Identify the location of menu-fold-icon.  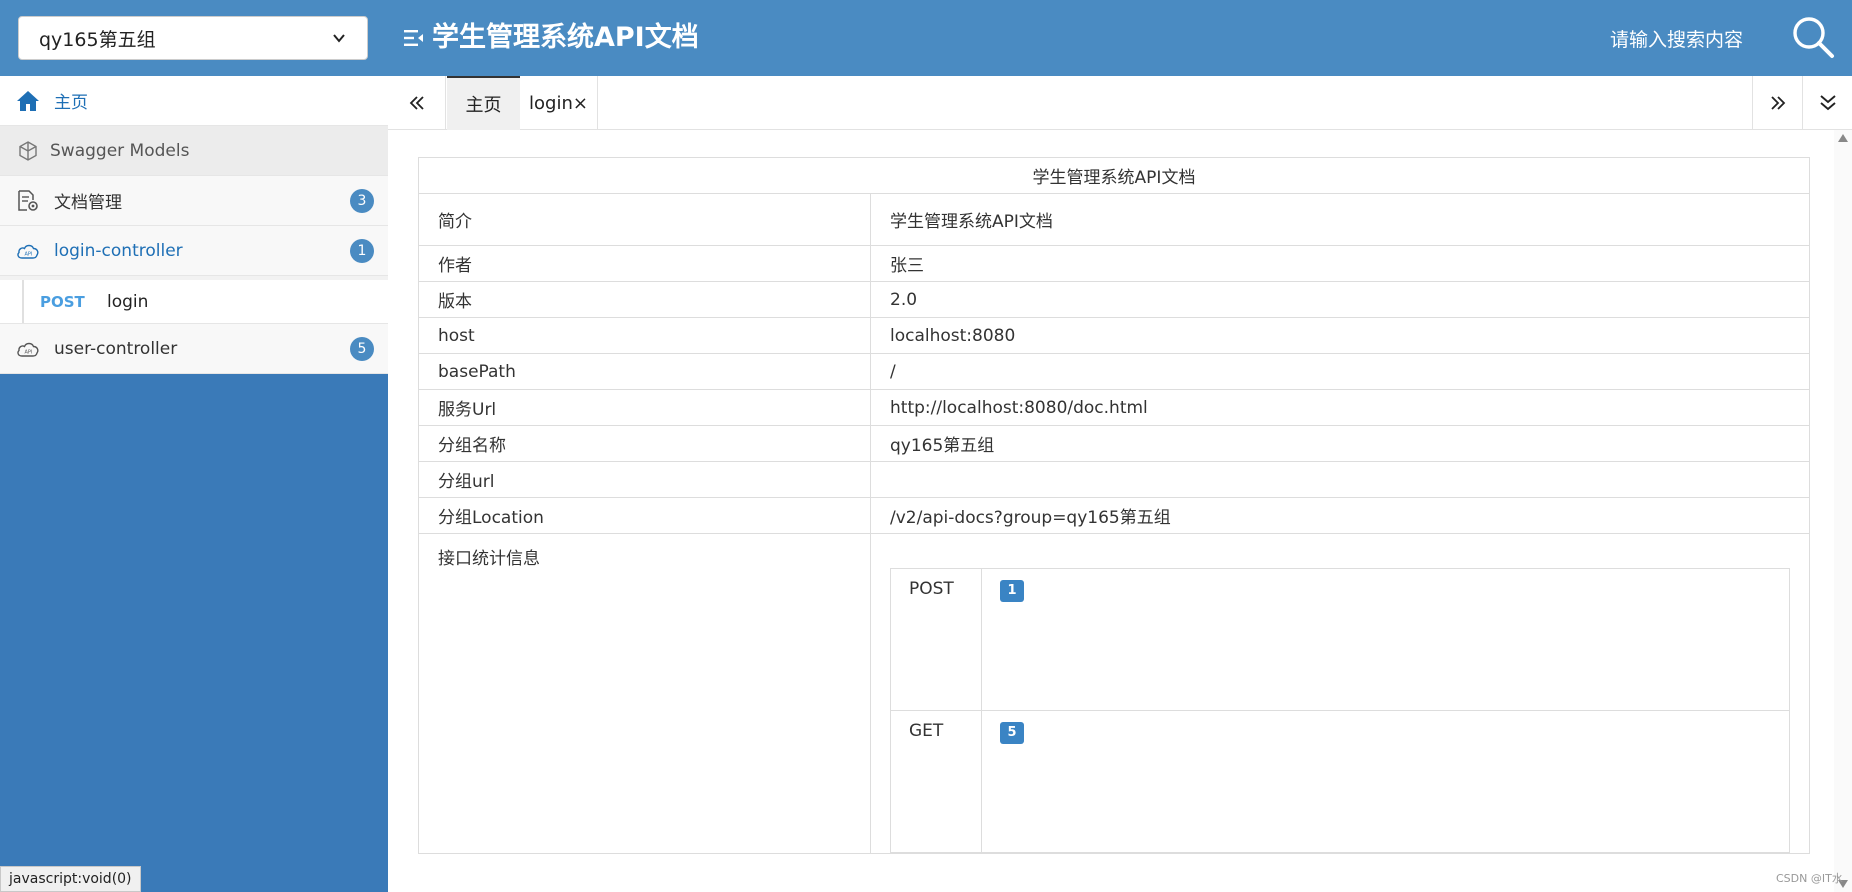
(414, 38).